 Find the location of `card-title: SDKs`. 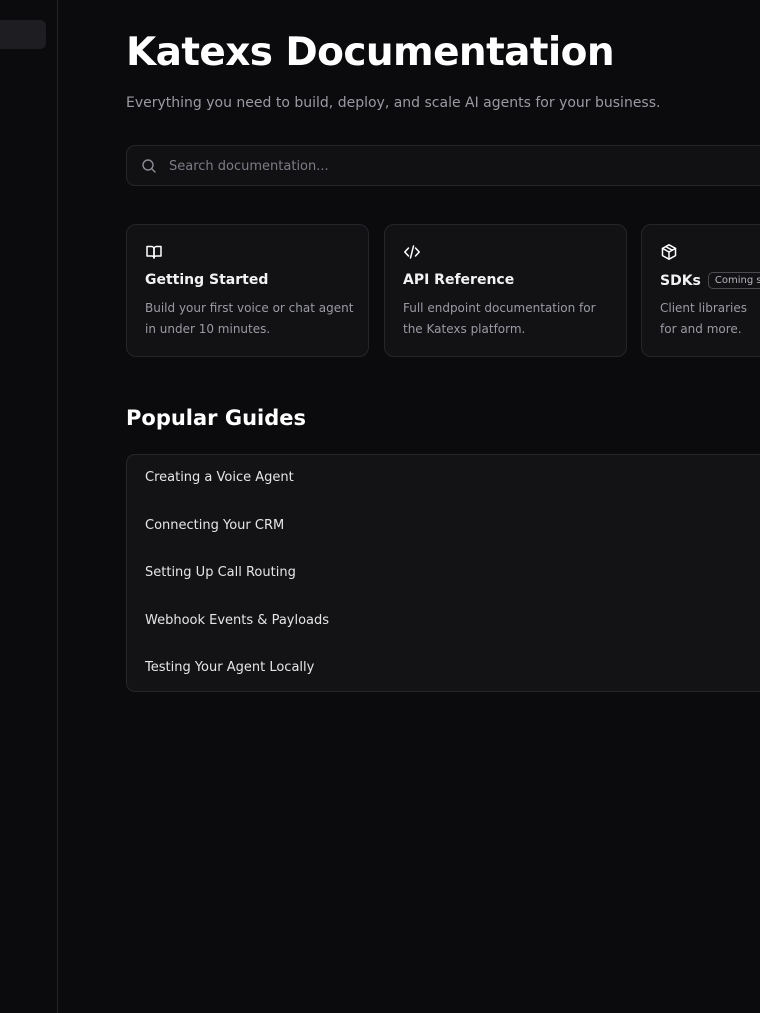

card-title: SDKs is located at coordinates (680, 280).